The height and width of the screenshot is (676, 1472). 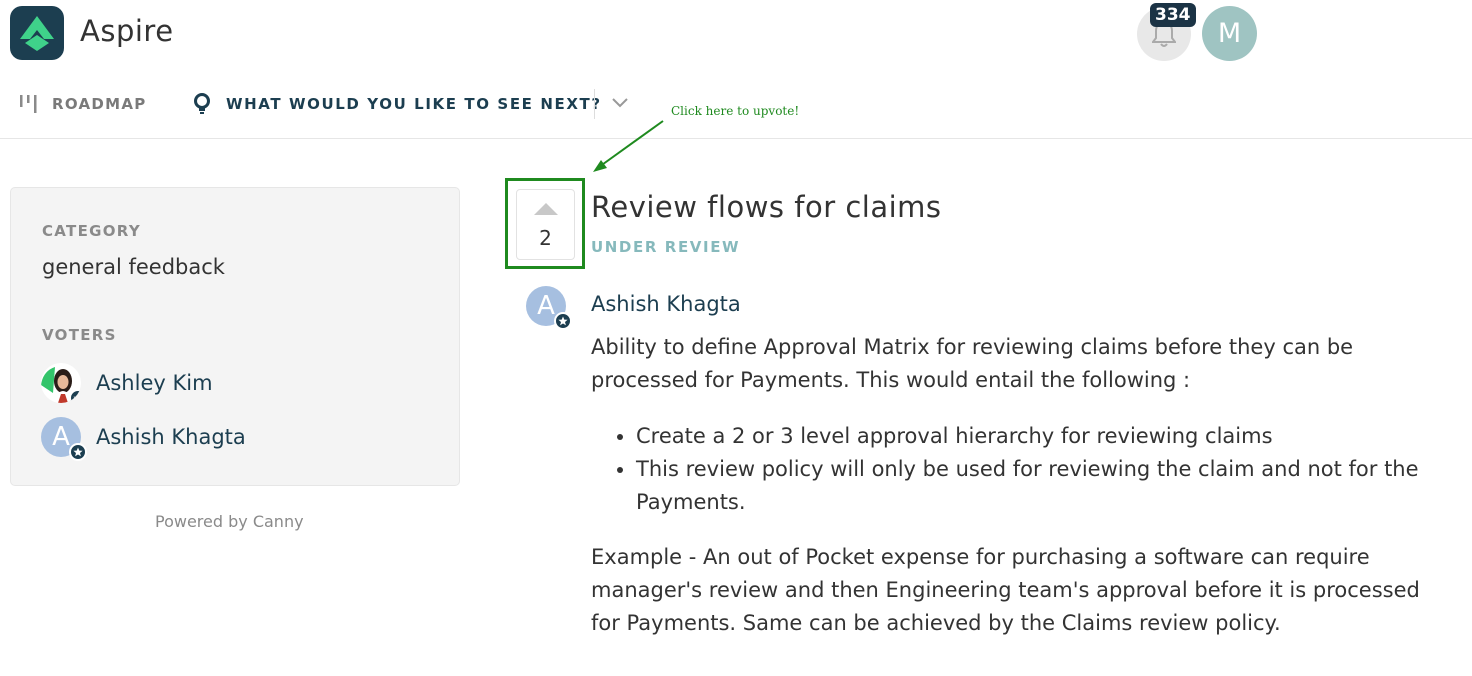 I want to click on nav-board: WHAT WOULD YOU LIKE TO SEE NEXT?, so click(x=397, y=104).